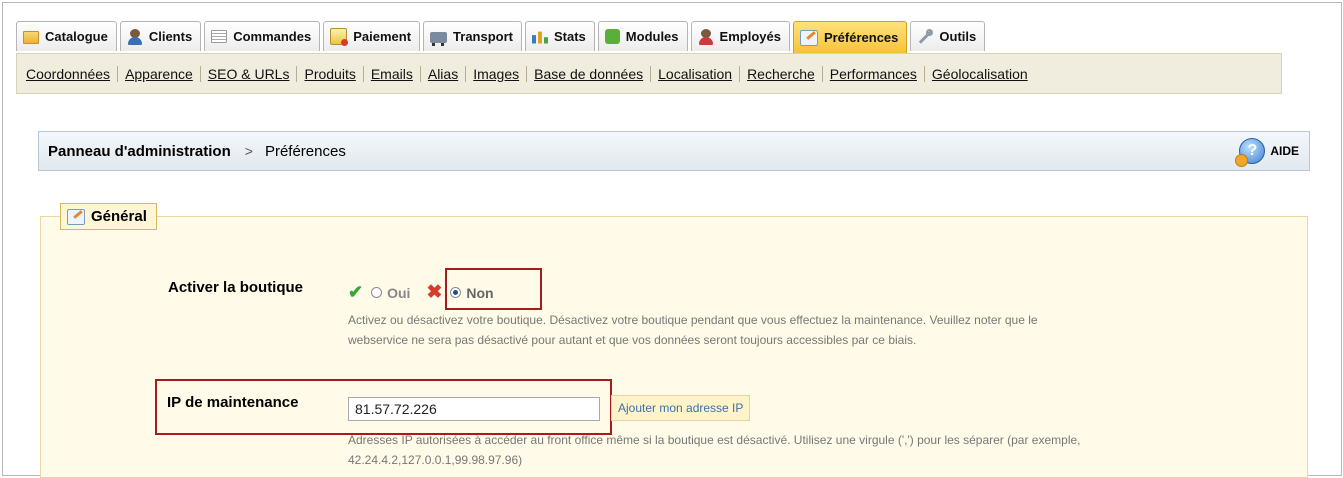  I want to click on tab-transport: Transport, so click(472, 36).